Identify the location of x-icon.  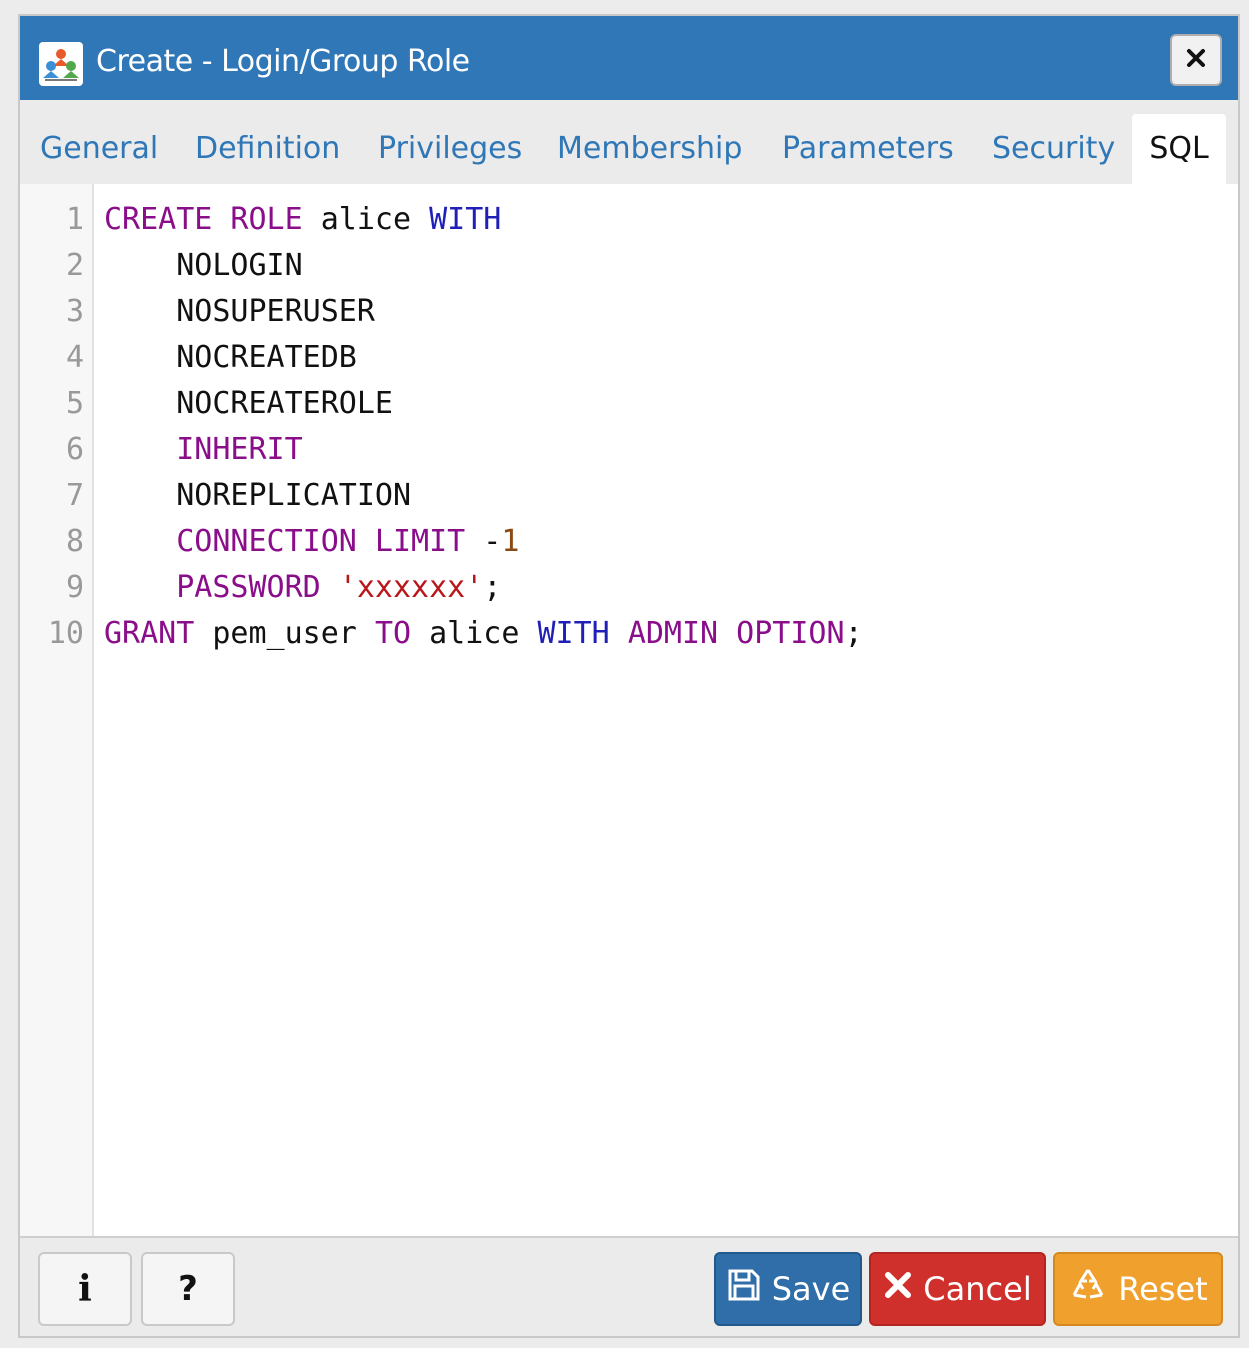
(903, 1289).